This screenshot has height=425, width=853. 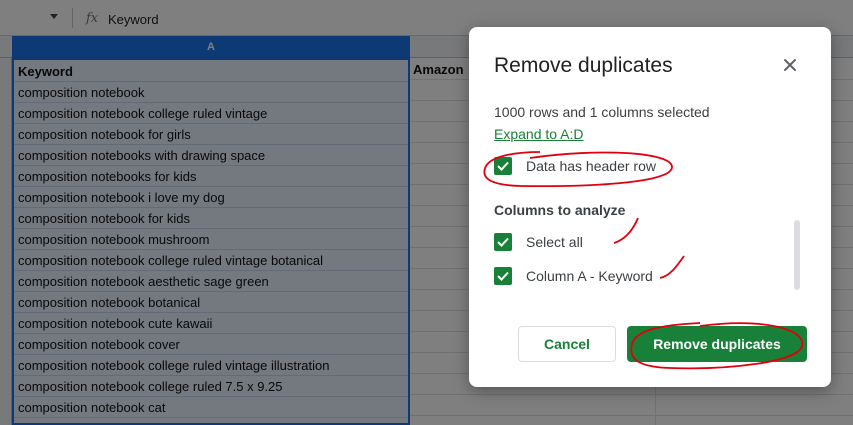 I want to click on close-icon, so click(x=790, y=65).